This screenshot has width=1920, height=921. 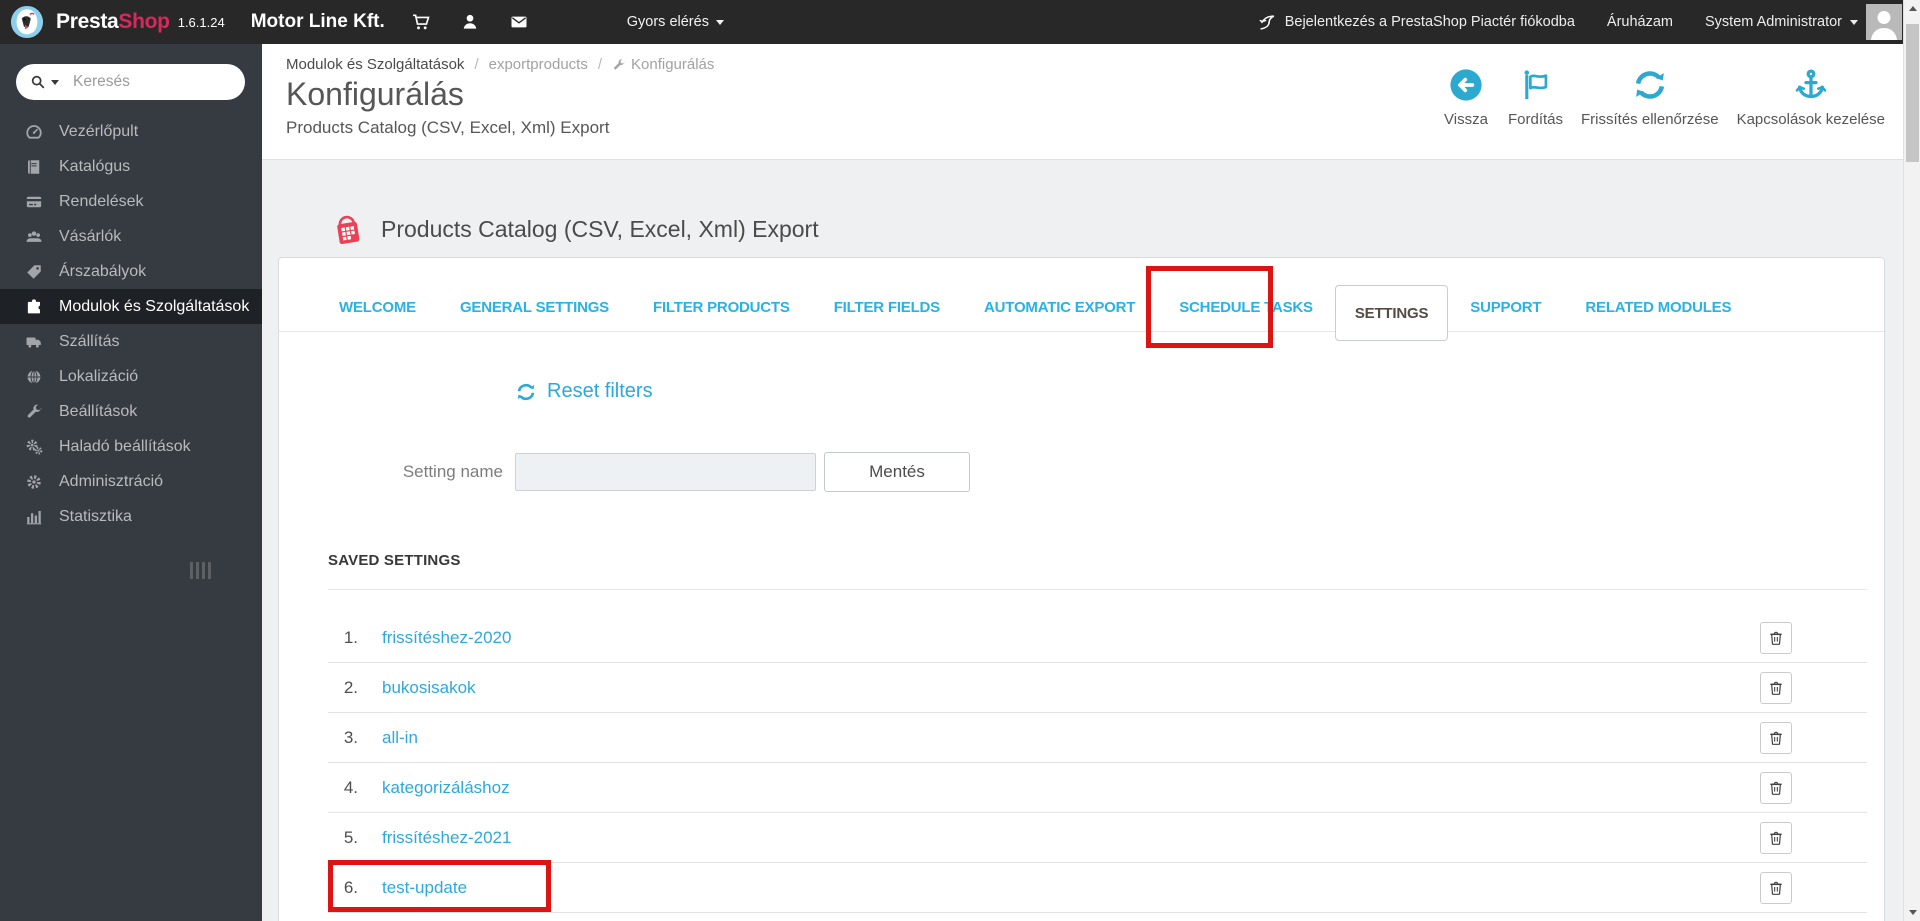 I want to click on saved-setting-link: test-update, so click(x=424, y=888).